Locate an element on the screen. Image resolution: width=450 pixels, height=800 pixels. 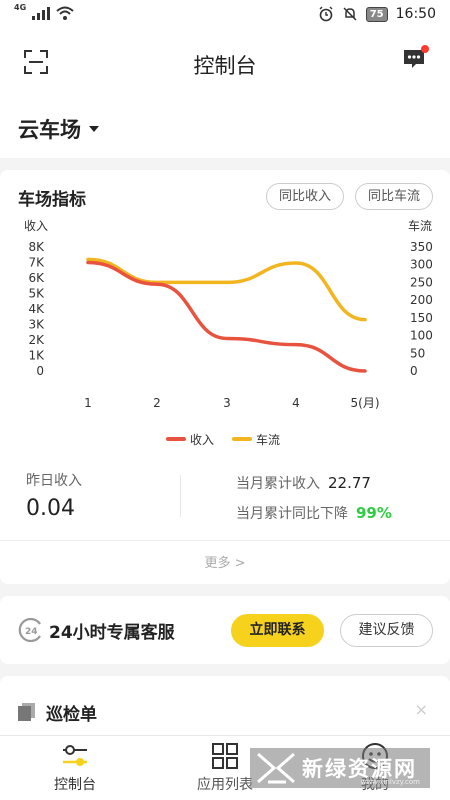
y-left-tick: 4K is located at coordinates (36, 309).